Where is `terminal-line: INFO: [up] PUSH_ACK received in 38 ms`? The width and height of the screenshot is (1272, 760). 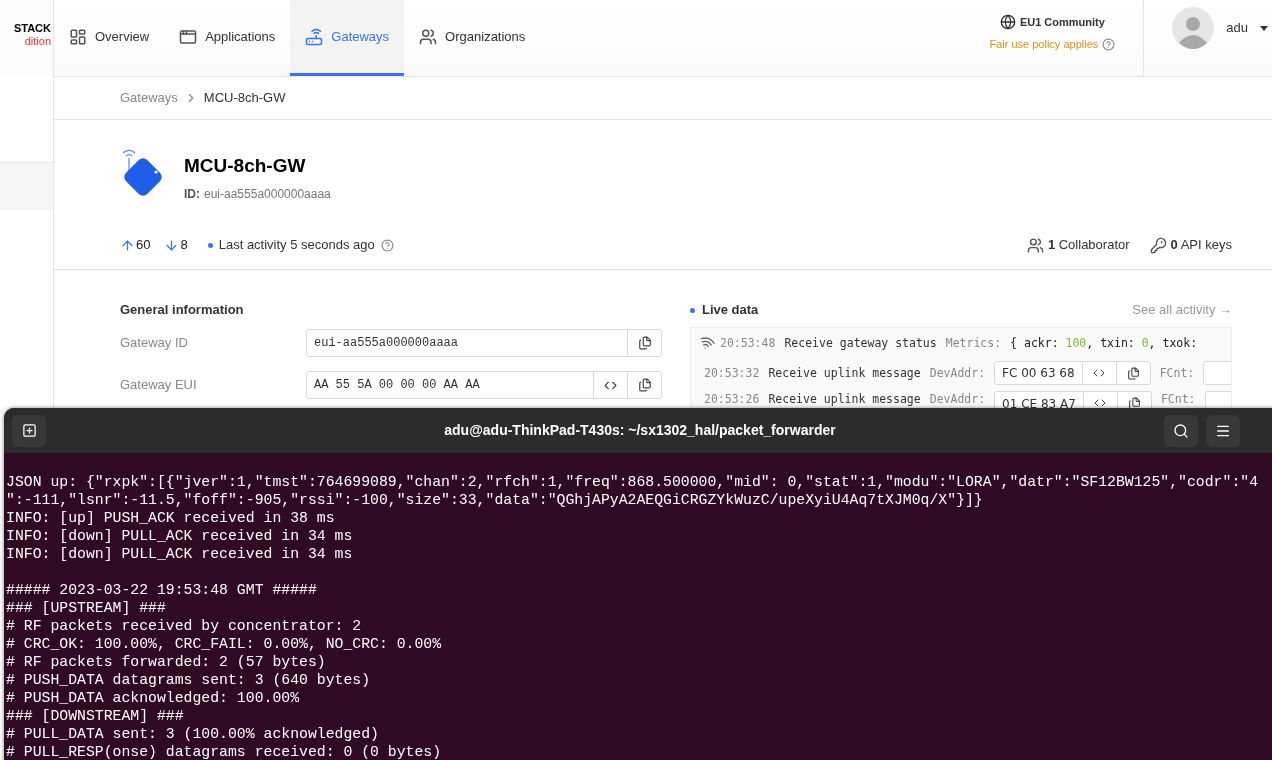 terminal-line: INFO: [up] PUSH_ACK received in 38 ms is located at coordinates (171, 518).